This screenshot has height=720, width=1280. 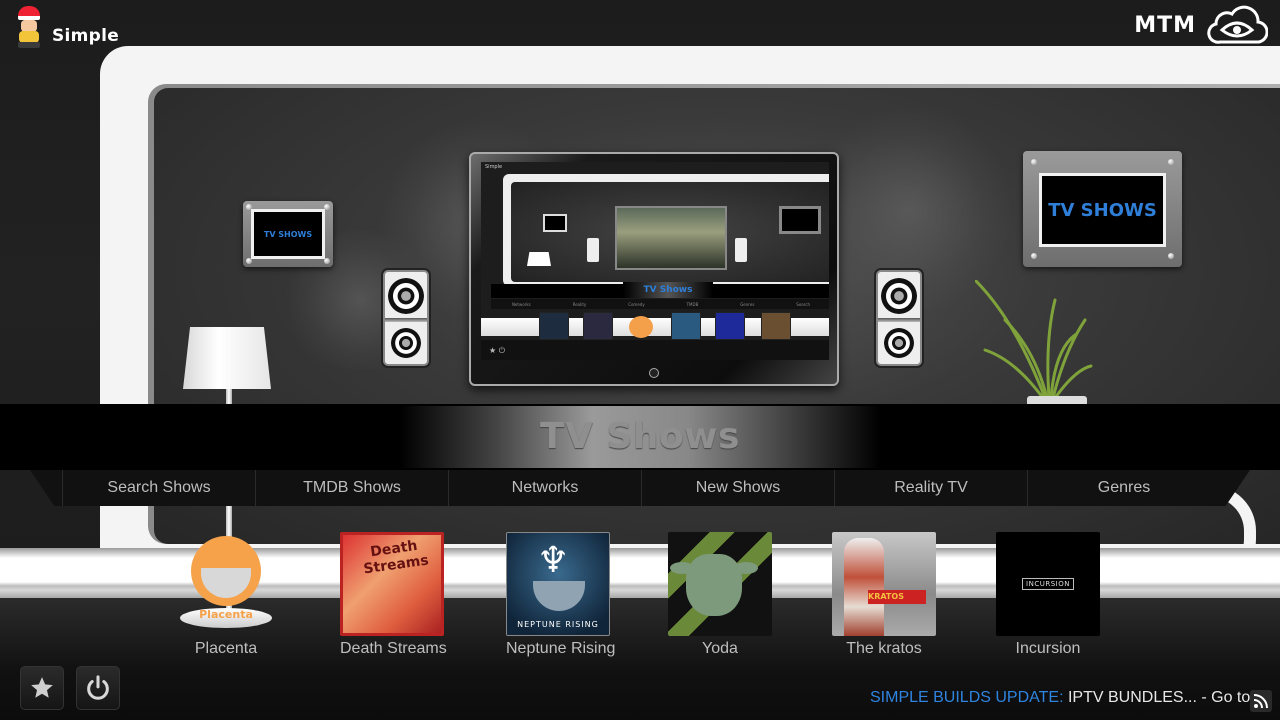 I want to click on tv-shows-frame-left: TV SHOWS, so click(x=288, y=234).